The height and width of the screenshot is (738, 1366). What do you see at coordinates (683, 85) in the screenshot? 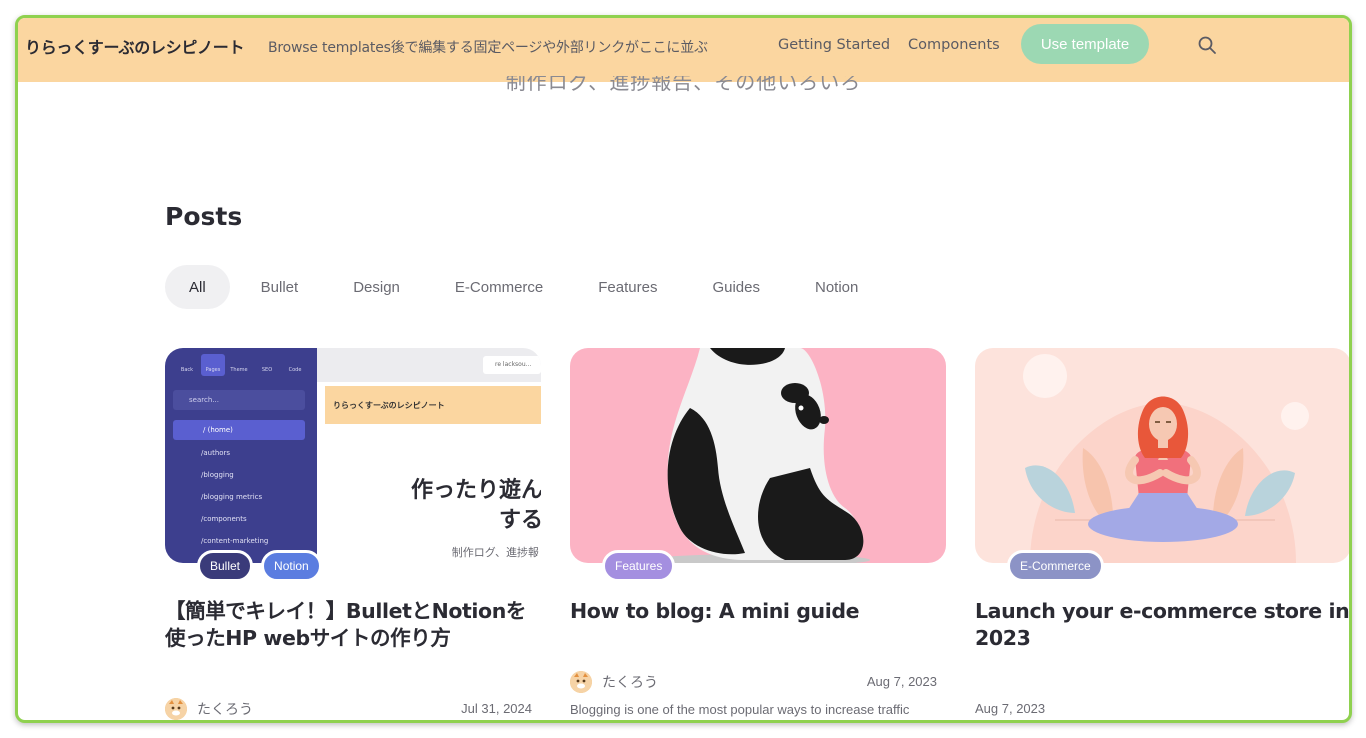
I see `site-tagline: 制作ログ、進捗報告、その他いろいろ` at bounding box center [683, 85].